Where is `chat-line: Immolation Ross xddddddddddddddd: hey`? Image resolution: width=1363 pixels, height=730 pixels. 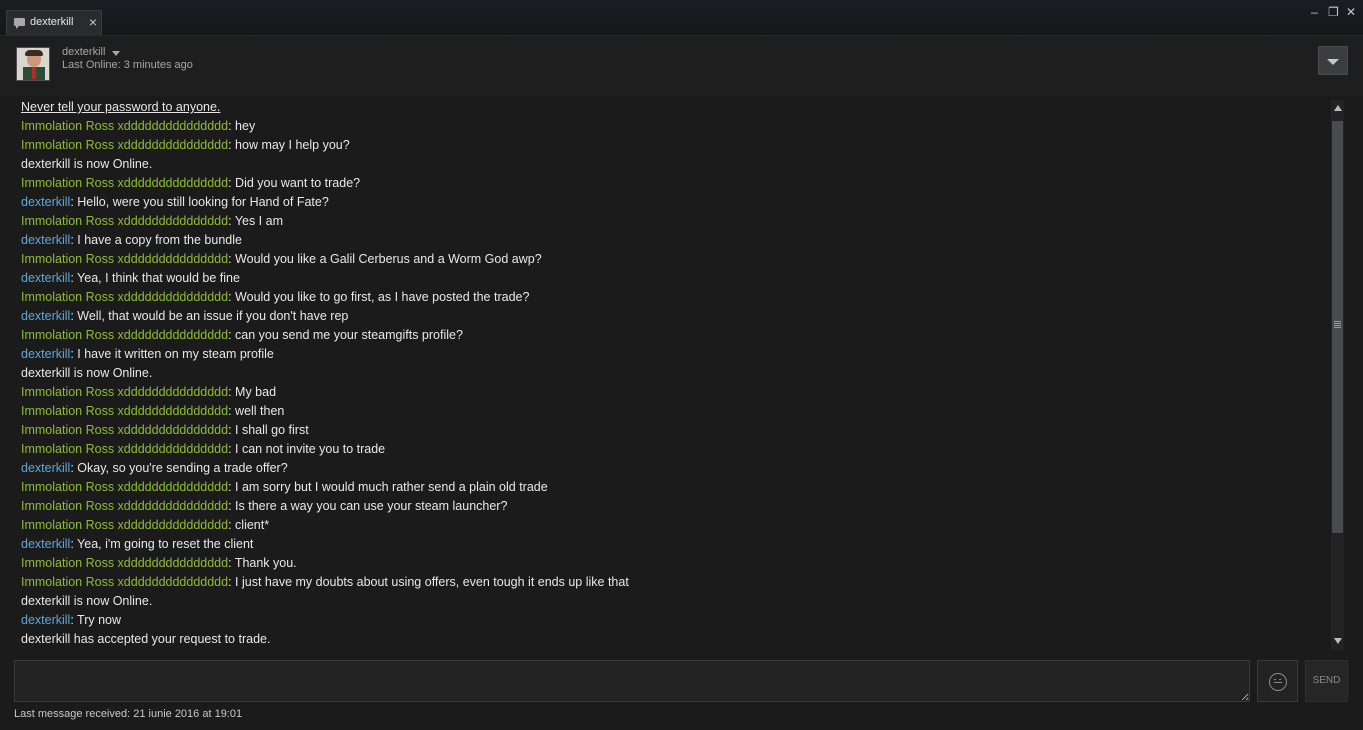
chat-line: Immolation Ross xddddddddddddddd: hey is located at coordinates (138, 126).